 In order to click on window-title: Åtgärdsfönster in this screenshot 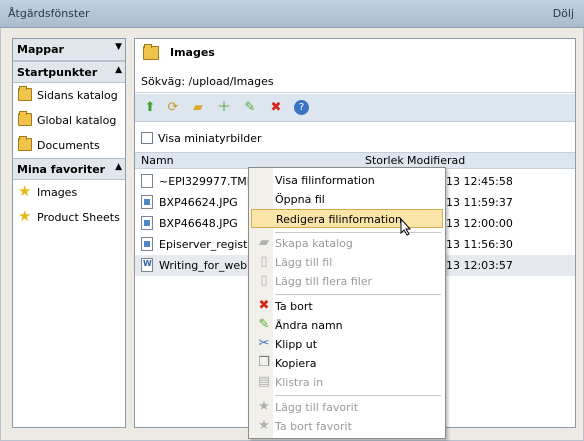, I will do `click(49, 13)`.